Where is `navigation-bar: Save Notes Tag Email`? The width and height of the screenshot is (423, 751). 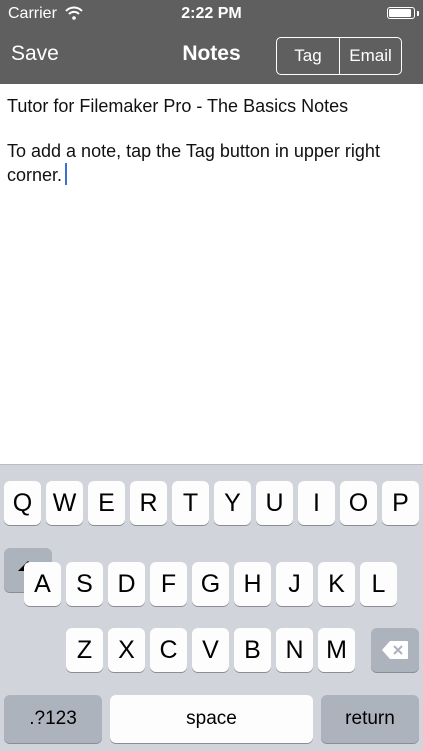
navigation-bar: Save Notes Tag Email is located at coordinates (211, 56).